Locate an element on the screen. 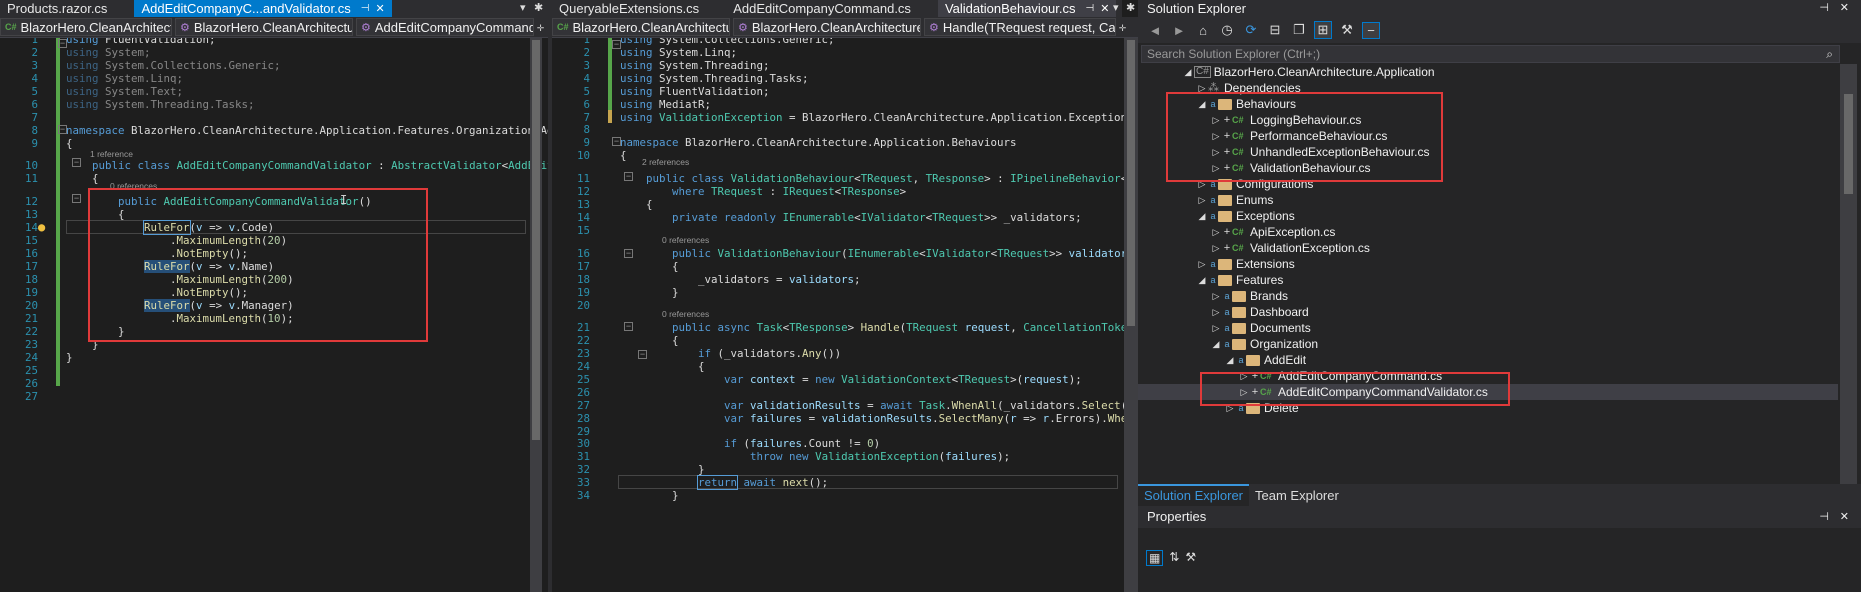 The width and height of the screenshot is (1861, 592). sync-icon: ⟳ is located at coordinates (1251, 30).